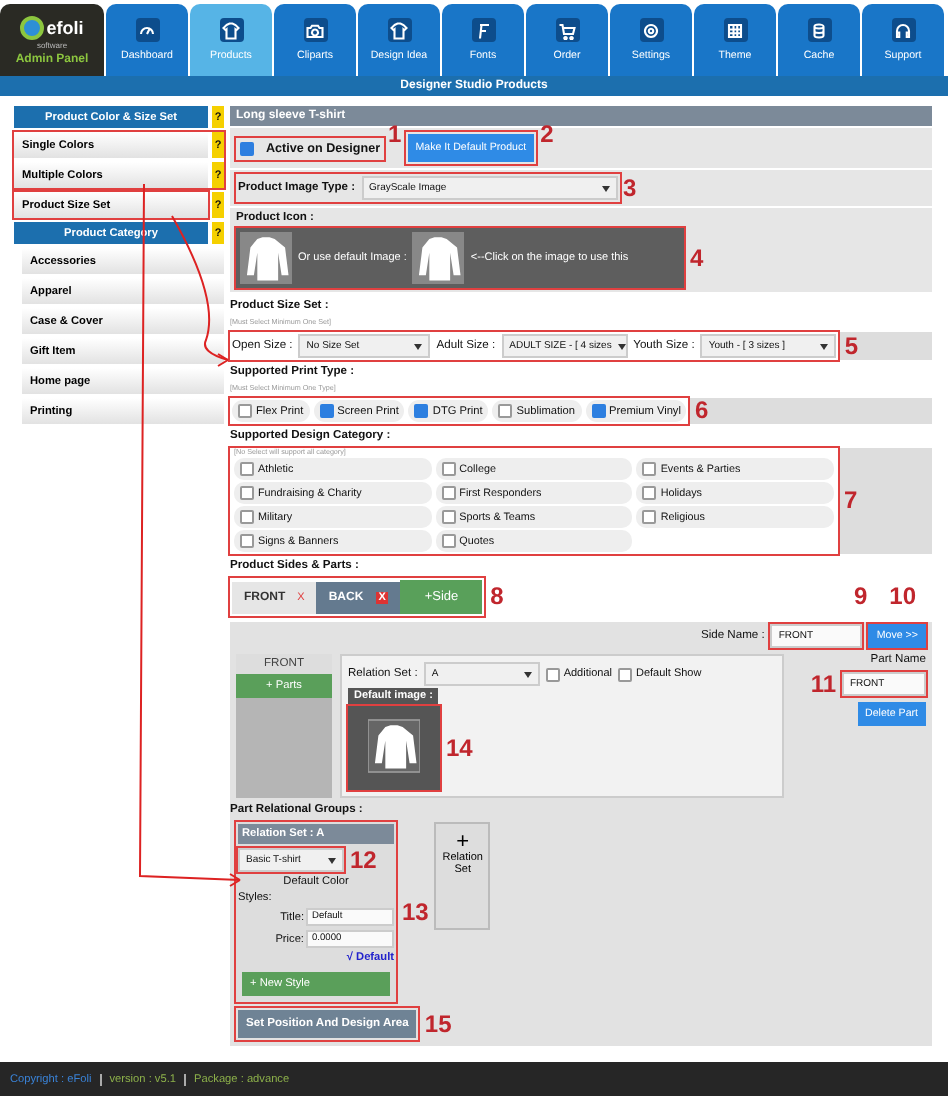  Describe the element at coordinates (860, 597) in the screenshot. I see `annotation-number: 9` at that location.